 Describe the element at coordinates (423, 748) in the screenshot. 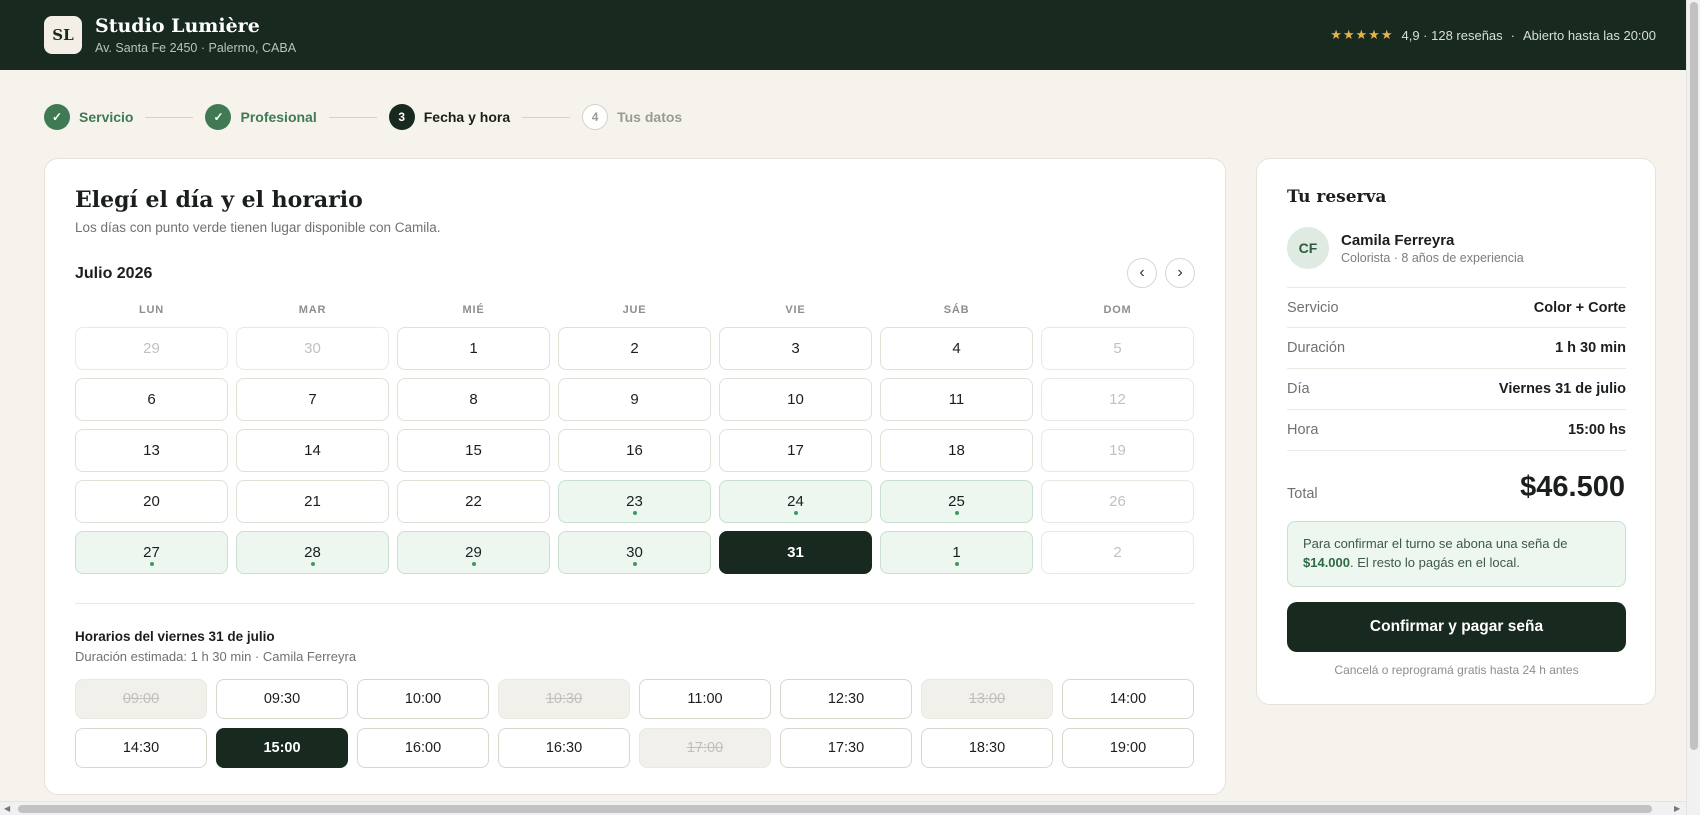

I see `time-slot: 16:00` at that location.